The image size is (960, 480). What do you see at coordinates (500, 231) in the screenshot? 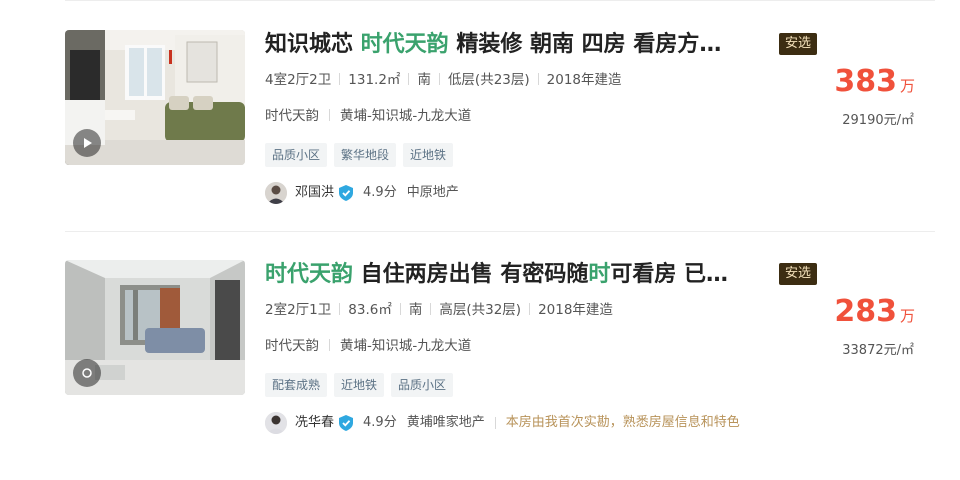
I see `divider` at bounding box center [500, 231].